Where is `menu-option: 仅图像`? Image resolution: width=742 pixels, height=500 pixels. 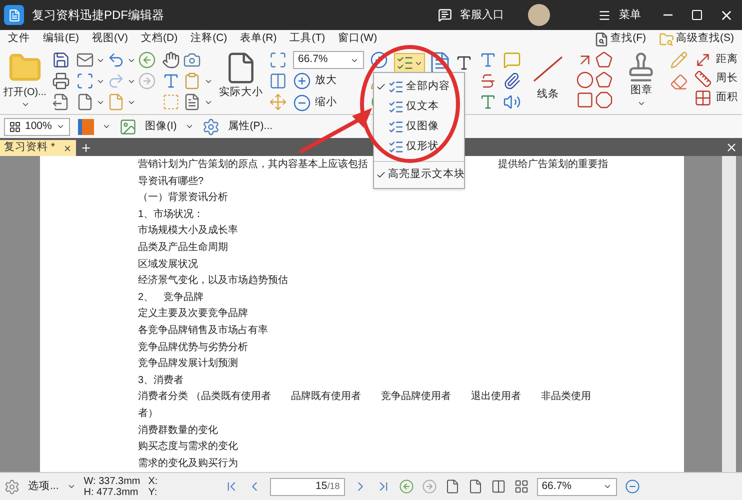 menu-option: 仅图像 is located at coordinates (419, 127).